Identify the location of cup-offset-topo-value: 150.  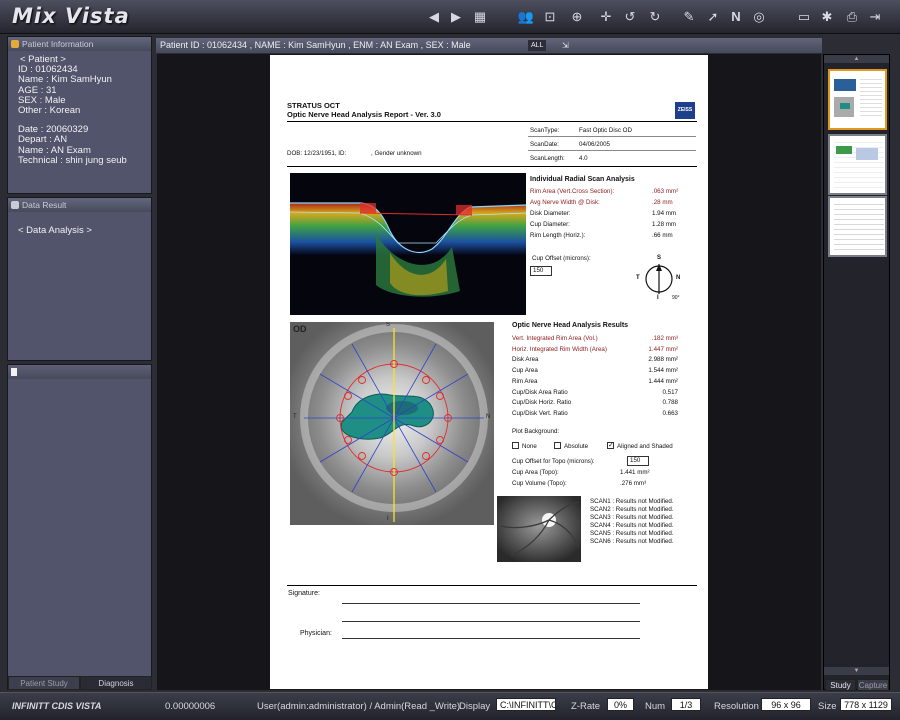
(638, 461).